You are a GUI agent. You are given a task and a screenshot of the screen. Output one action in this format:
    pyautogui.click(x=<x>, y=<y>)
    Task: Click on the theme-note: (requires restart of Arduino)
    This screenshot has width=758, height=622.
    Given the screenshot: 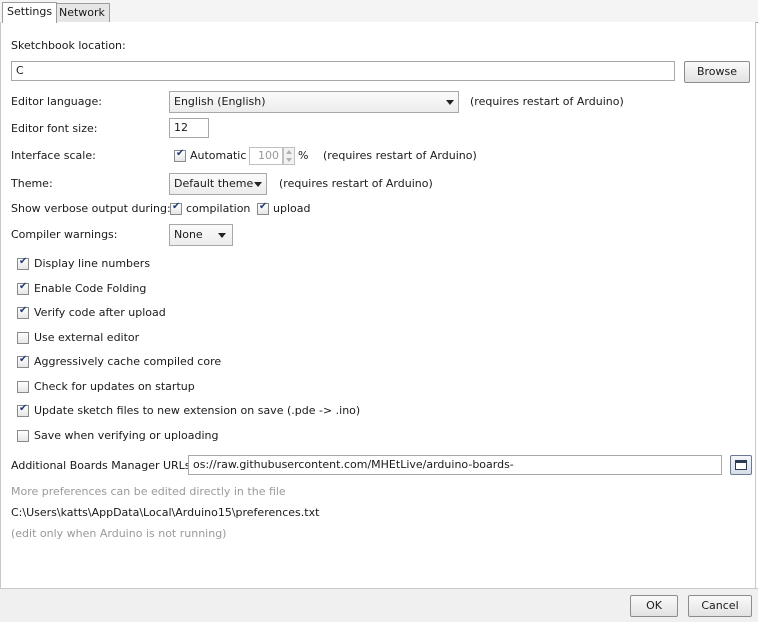 What is the action you would take?
    pyautogui.click(x=356, y=183)
    